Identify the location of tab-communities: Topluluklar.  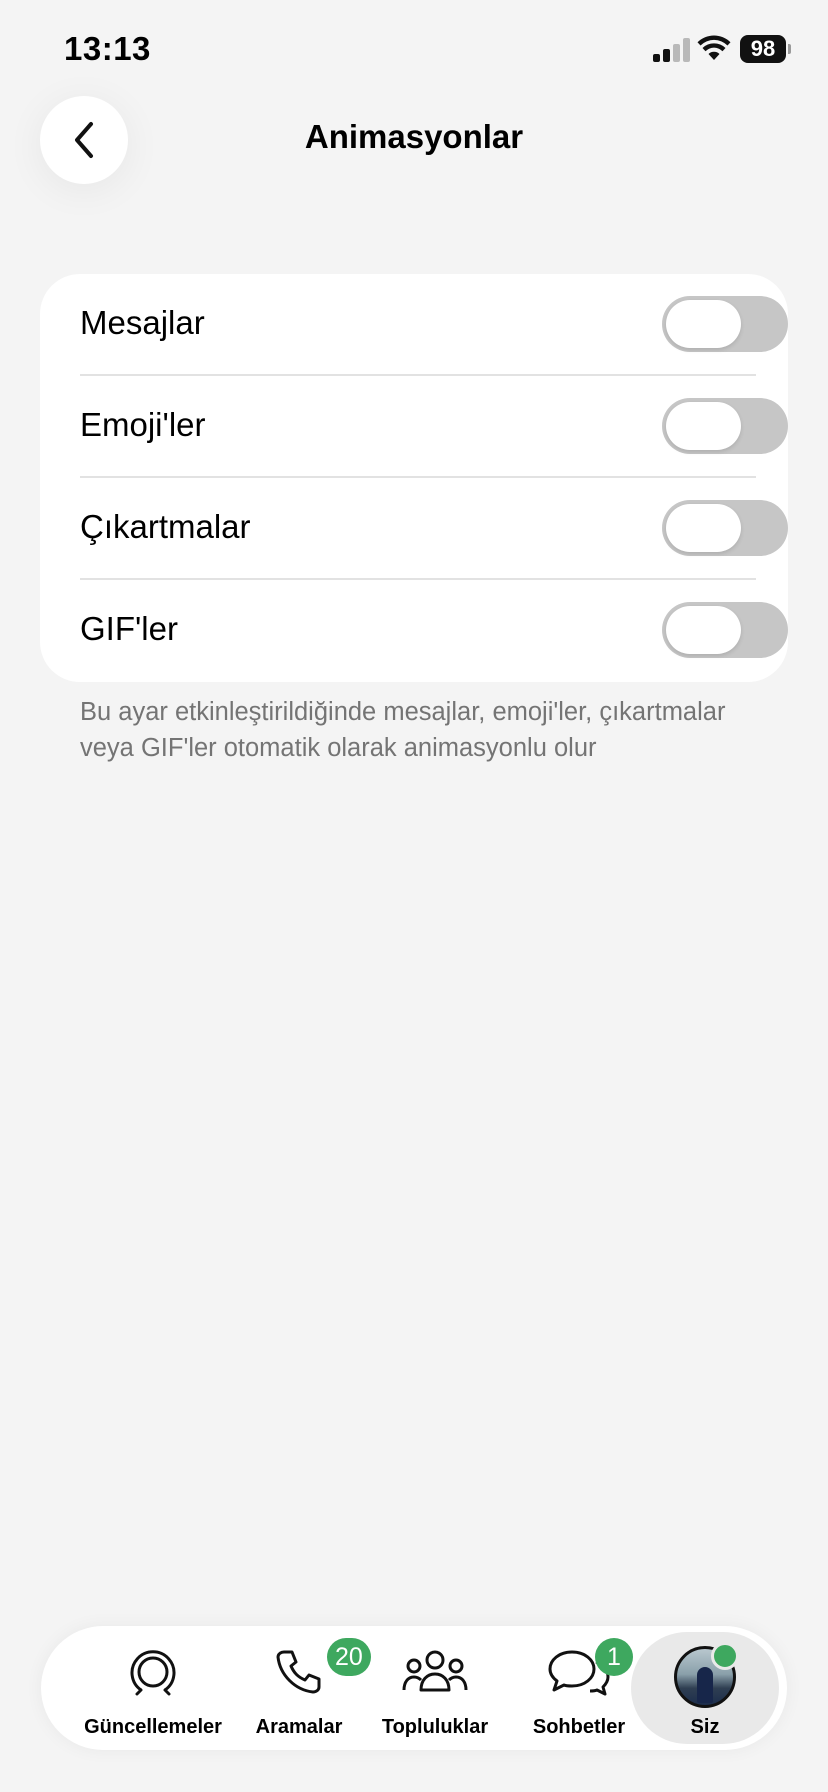
(435, 1688).